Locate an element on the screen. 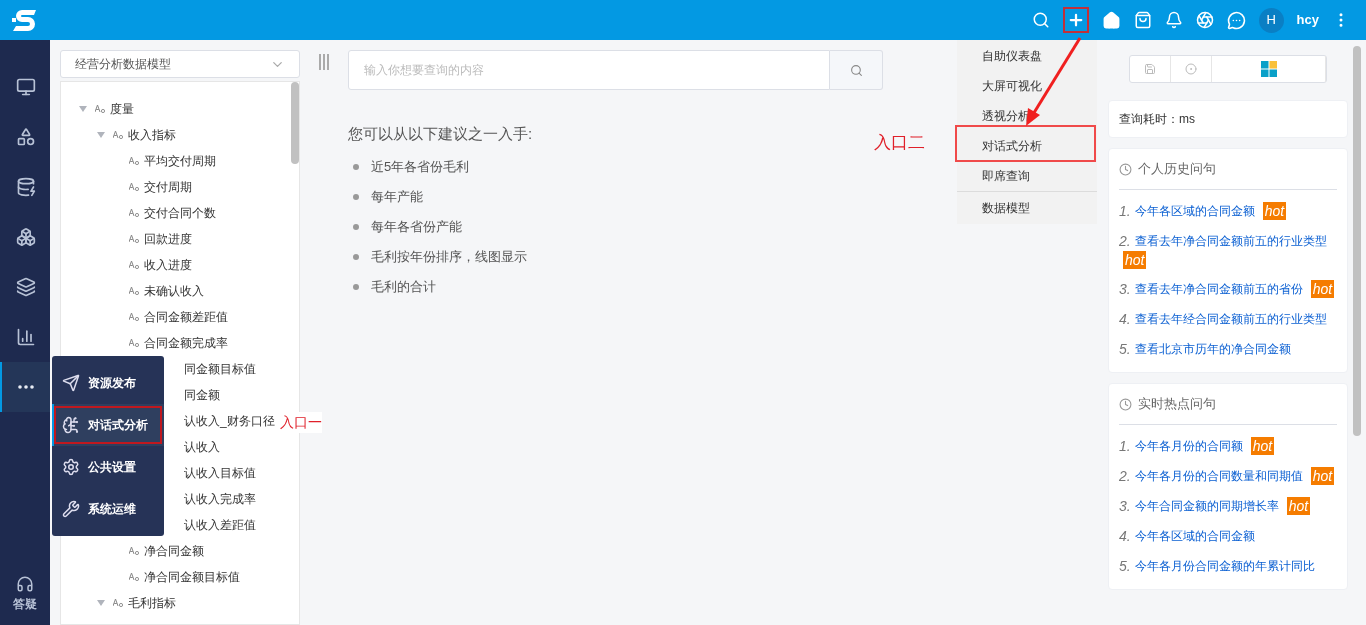 This screenshot has width=1366, height=625. question-link: 今年合同金额的同期增长率 is located at coordinates (1206, 506).